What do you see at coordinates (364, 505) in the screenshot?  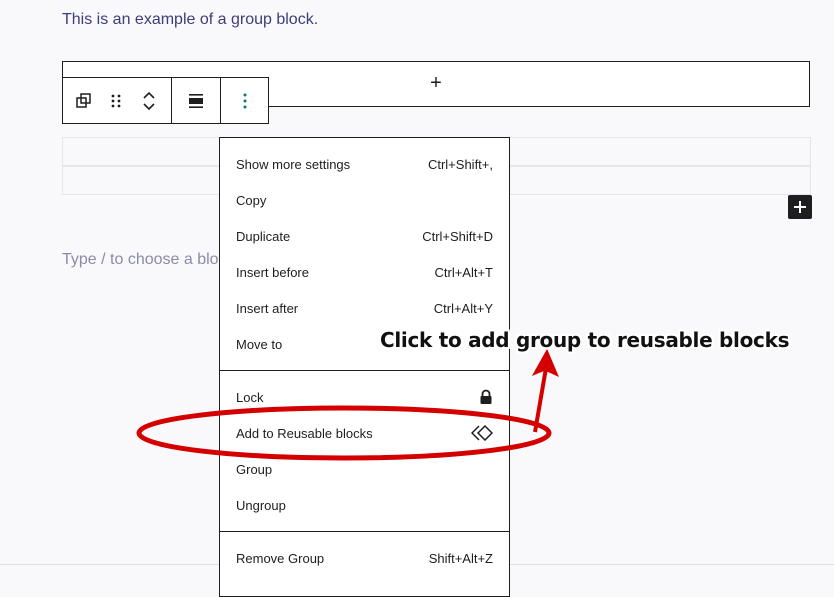 I see `menu-item-ungroup: Ungroup` at bounding box center [364, 505].